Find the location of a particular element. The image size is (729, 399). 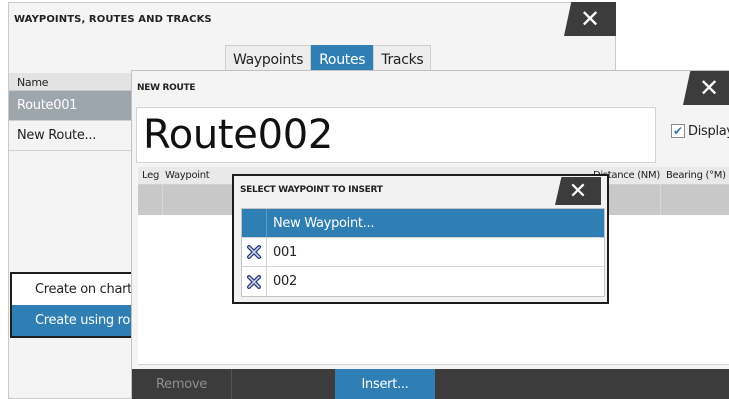

display-label: Display is located at coordinates (708, 131).